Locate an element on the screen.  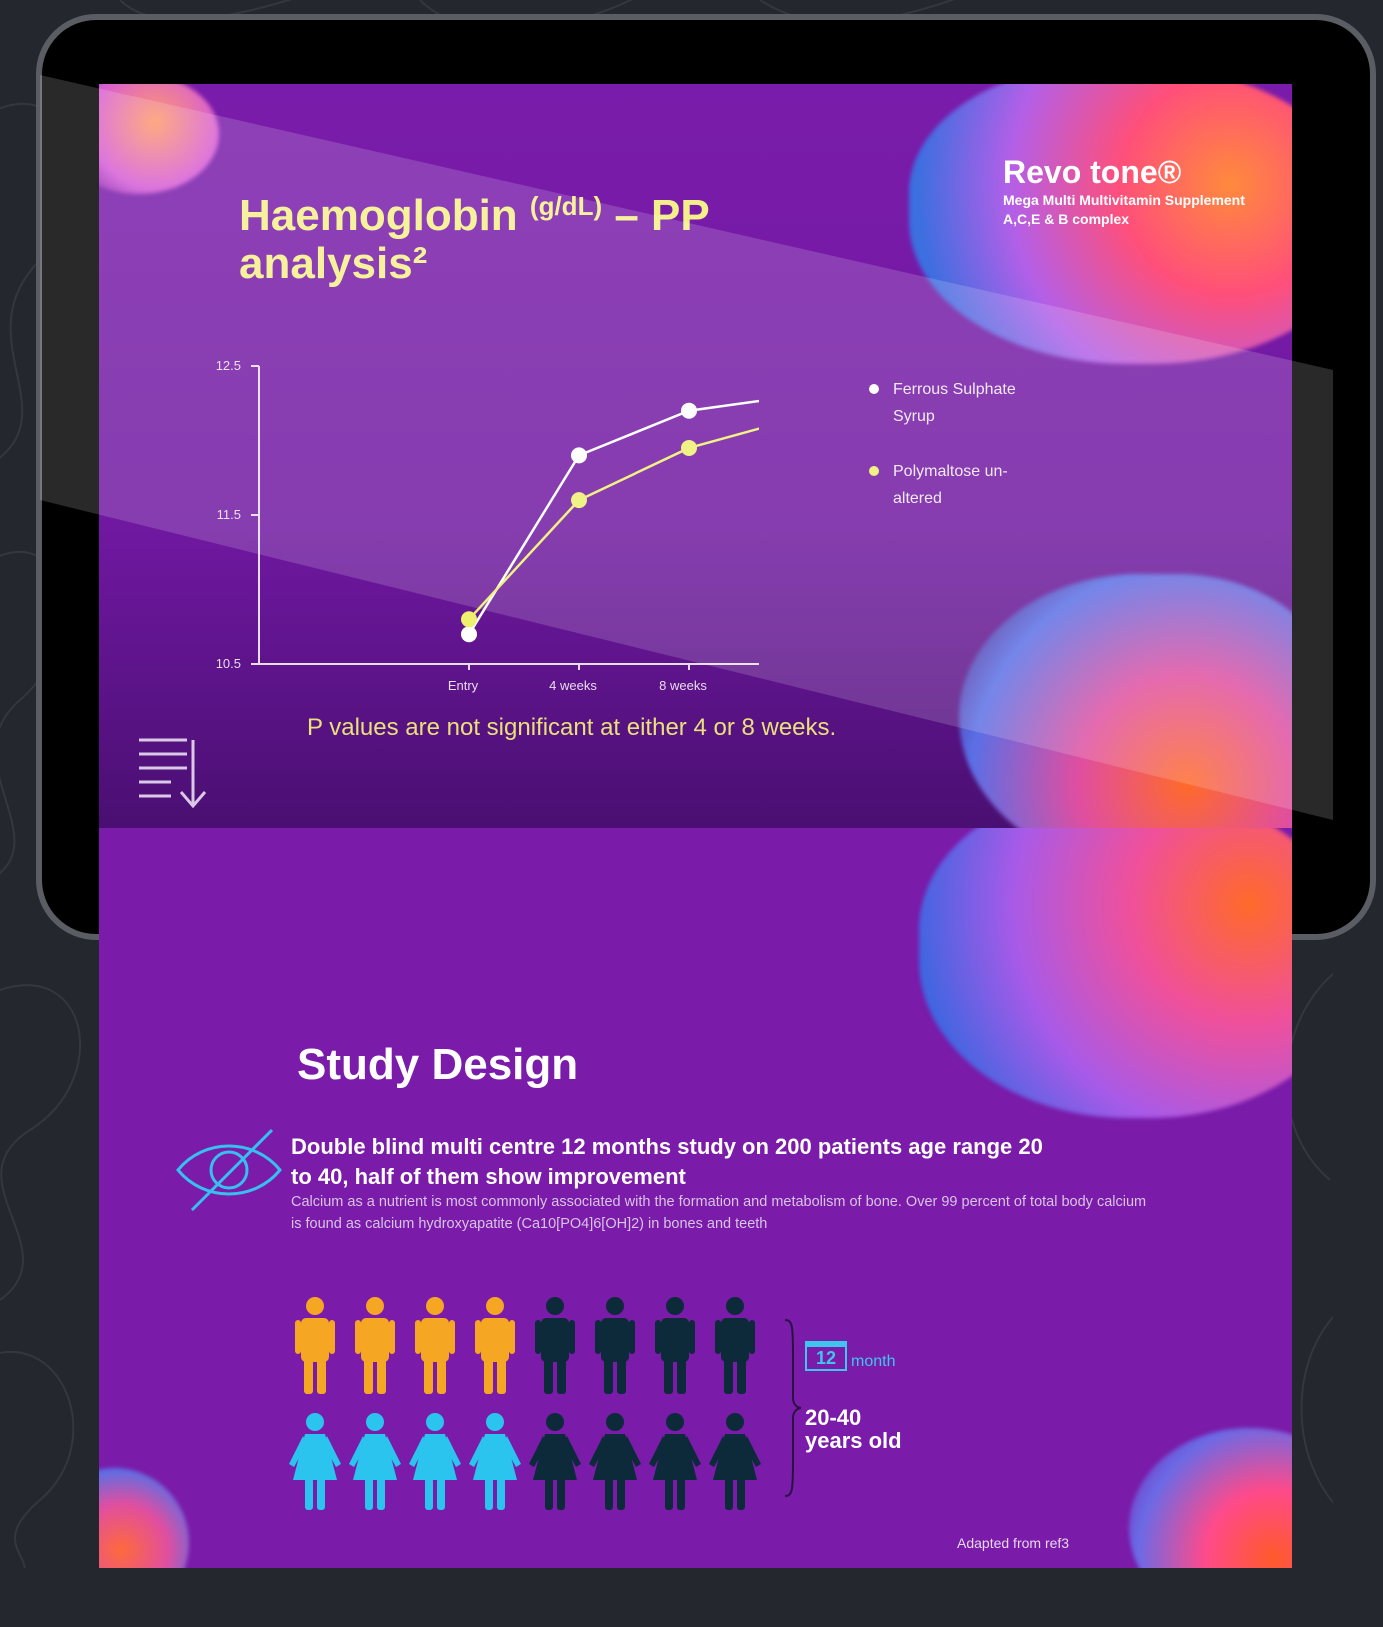
x-tick-label: 8 weeks is located at coordinates (683, 685).